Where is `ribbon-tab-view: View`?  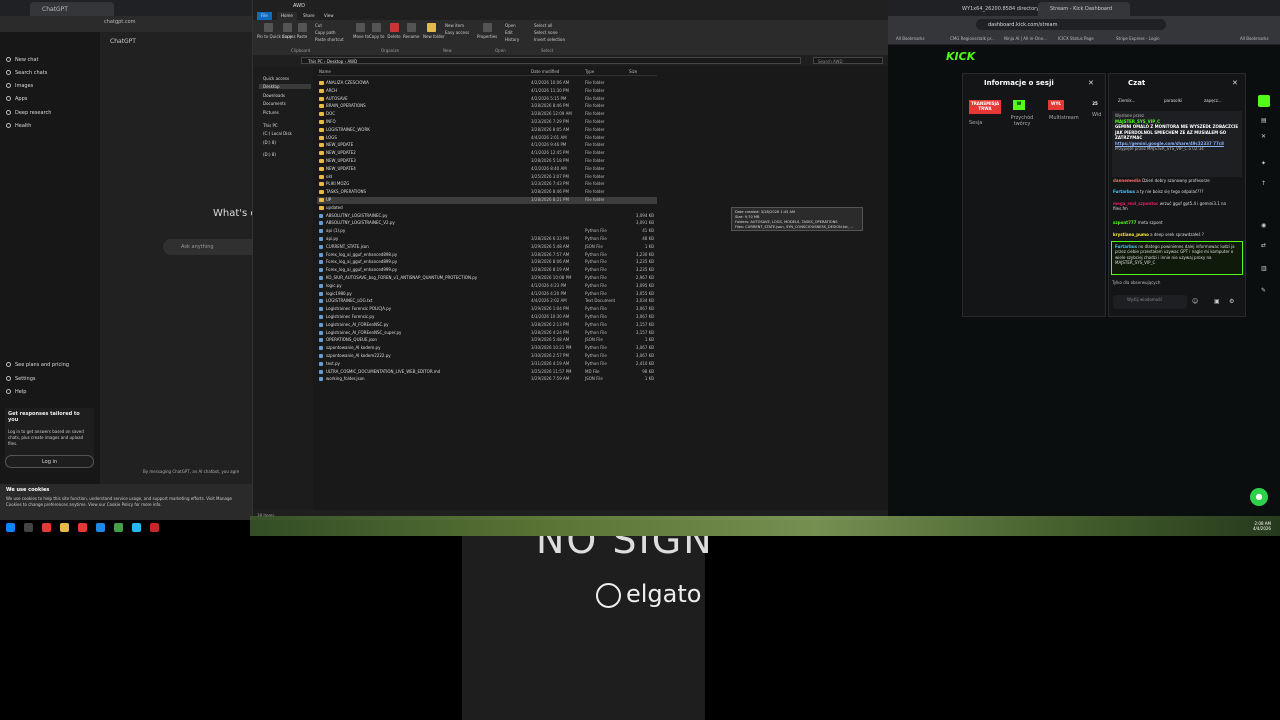
ribbon-tab-view: View is located at coordinates (329, 16).